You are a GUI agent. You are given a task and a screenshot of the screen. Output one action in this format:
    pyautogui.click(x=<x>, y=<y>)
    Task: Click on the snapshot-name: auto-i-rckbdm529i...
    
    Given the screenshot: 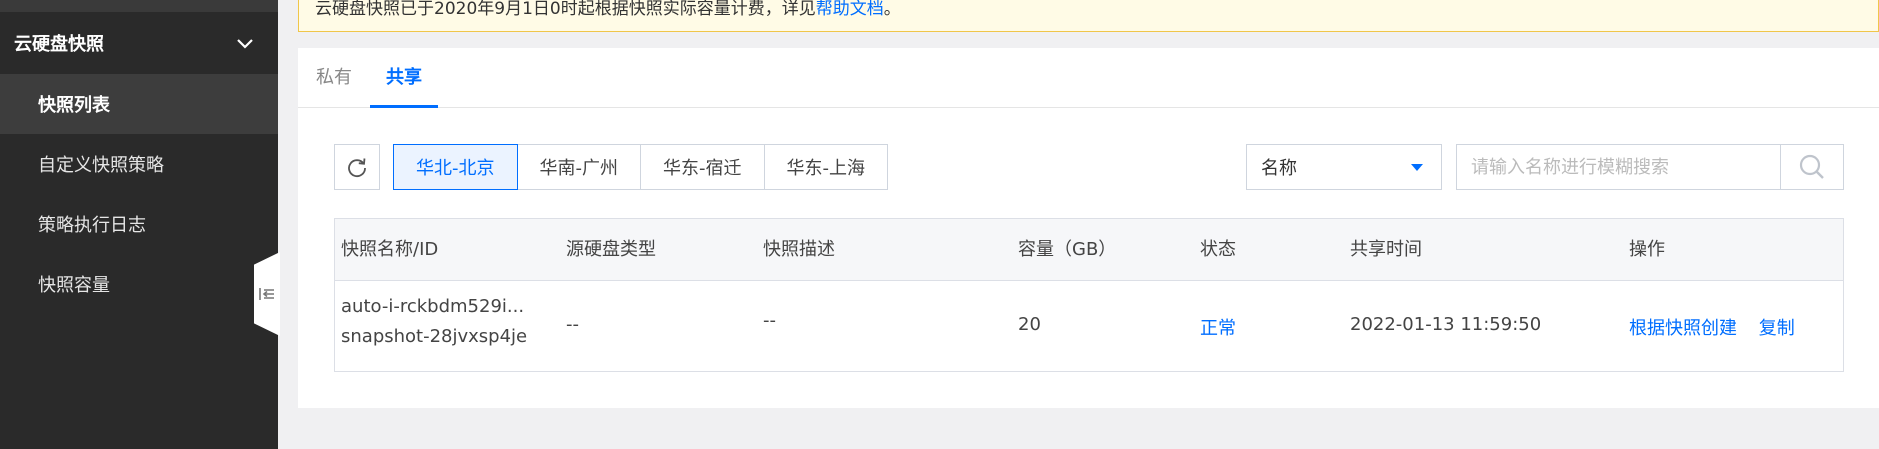 What is the action you would take?
    pyautogui.click(x=432, y=306)
    